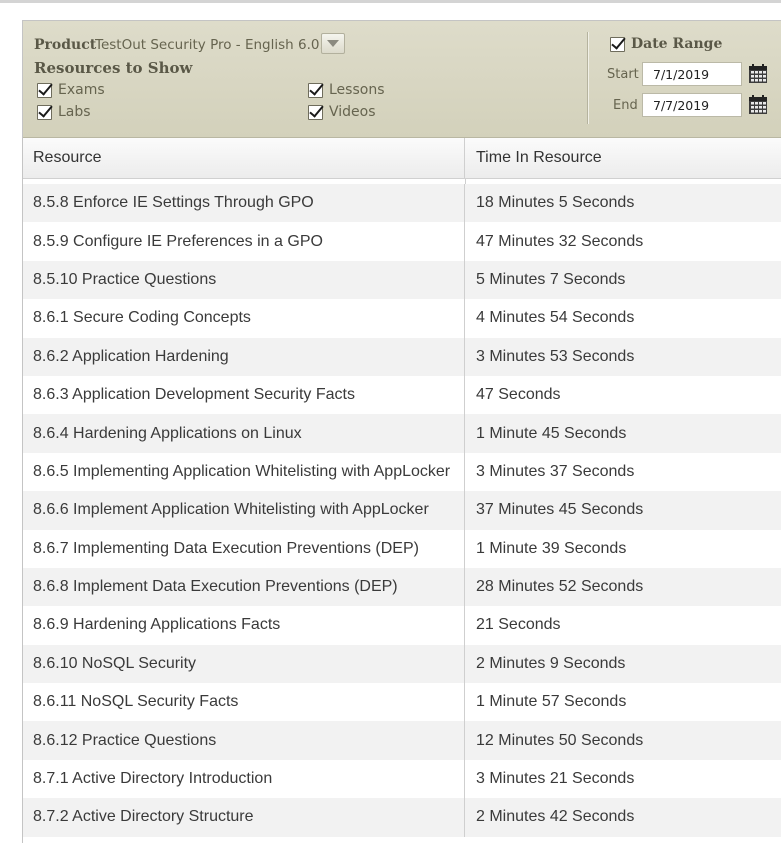 This screenshot has height=843, width=781. What do you see at coordinates (560, 587) in the screenshot?
I see `time-cell: 28 Minutes 52 Seconds` at bounding box center [560, 587].